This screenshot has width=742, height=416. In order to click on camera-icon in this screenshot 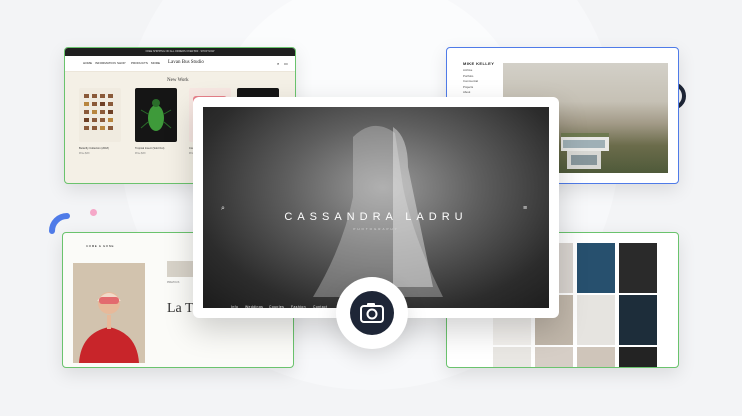, I will do `click(372, 313)`.